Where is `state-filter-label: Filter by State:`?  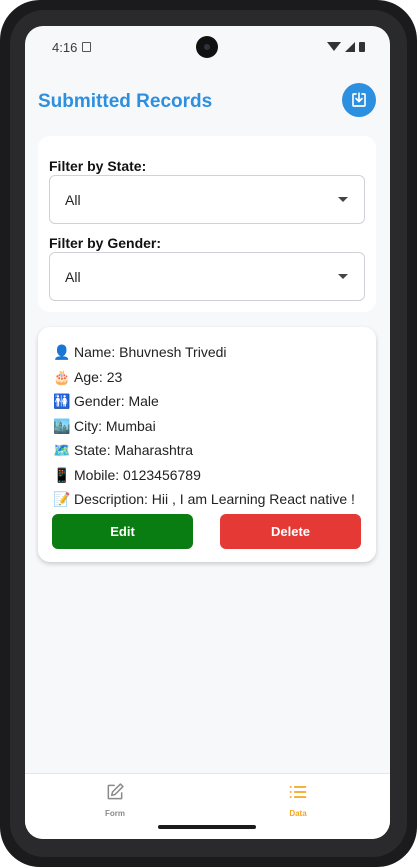 state-filter-label: Filter by State: is located at coordinates (98, 166).